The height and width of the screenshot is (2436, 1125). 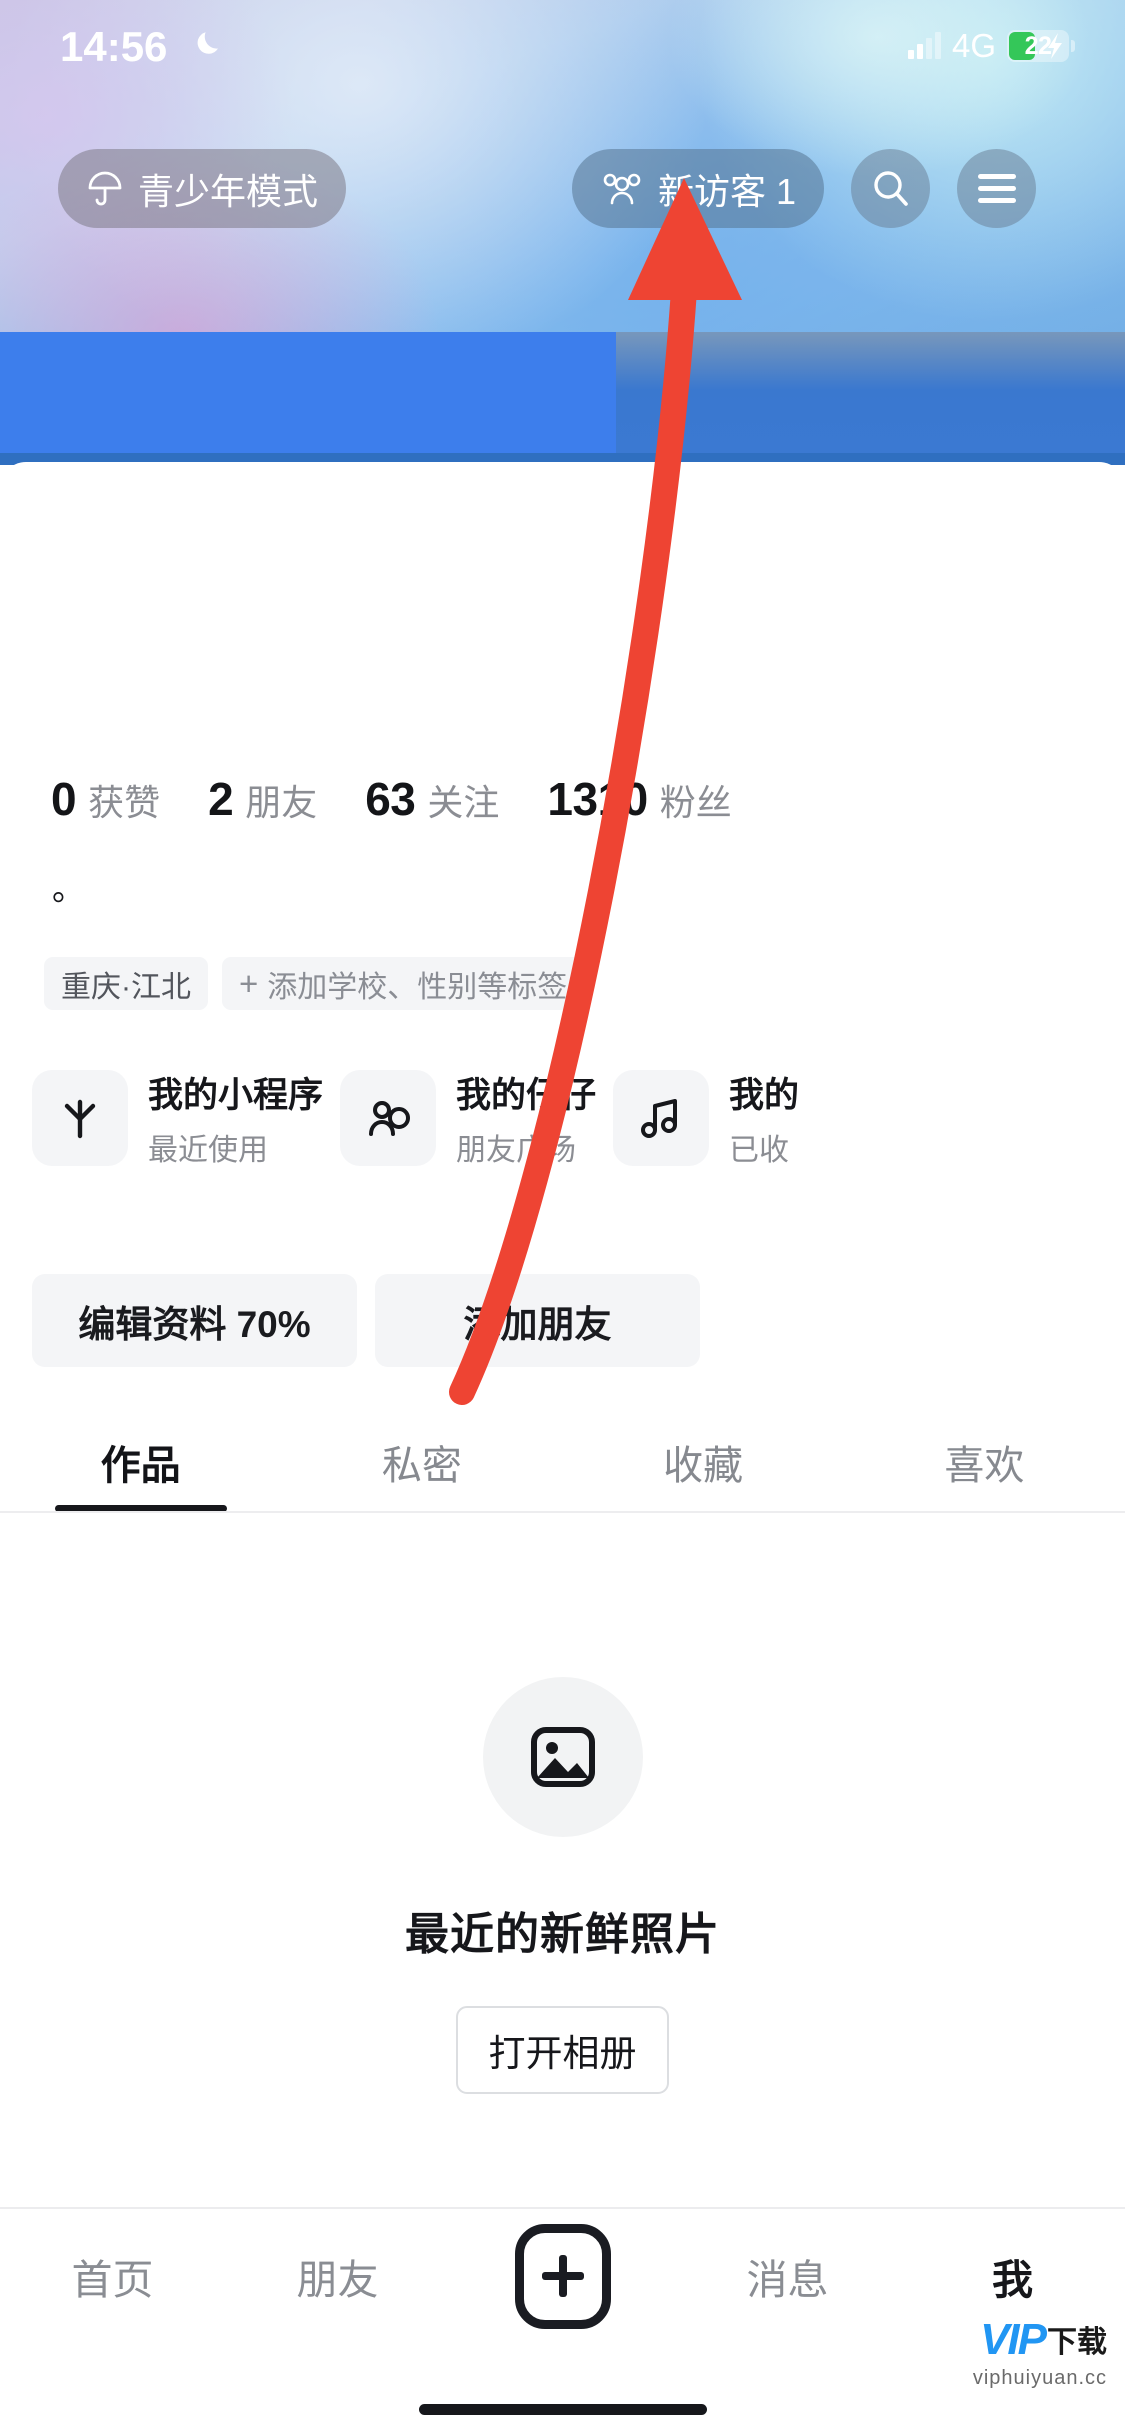 What do you see at coordinates (208, 1150) in the screenshot?
I see `card-subtitle: 最近使用` at bounding box center [208, 1150].